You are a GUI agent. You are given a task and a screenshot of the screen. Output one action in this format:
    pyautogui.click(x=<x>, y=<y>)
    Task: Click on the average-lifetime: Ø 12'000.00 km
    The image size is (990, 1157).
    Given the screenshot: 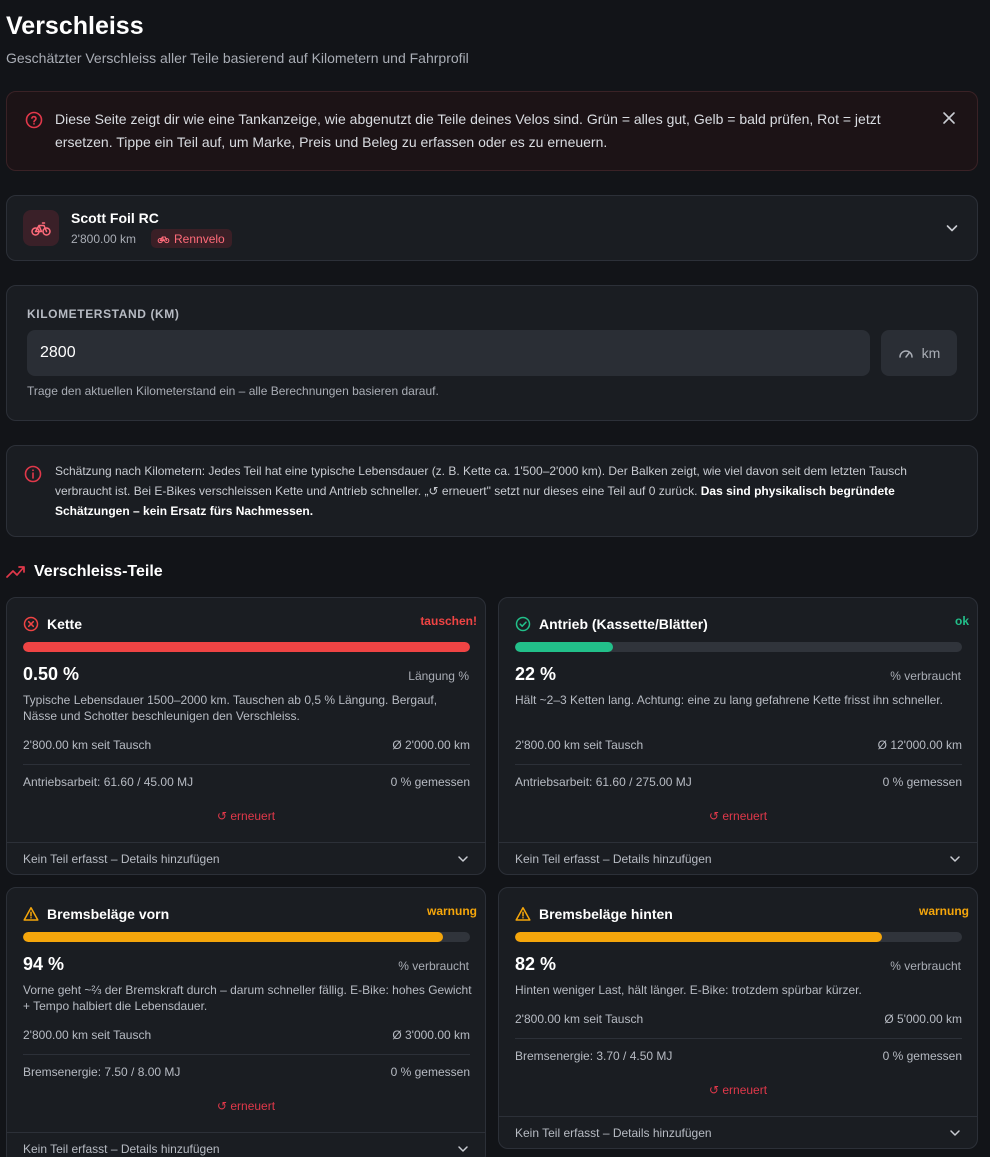 What is the action you would take?
    pyautogui.click(x=919, y=745)
    